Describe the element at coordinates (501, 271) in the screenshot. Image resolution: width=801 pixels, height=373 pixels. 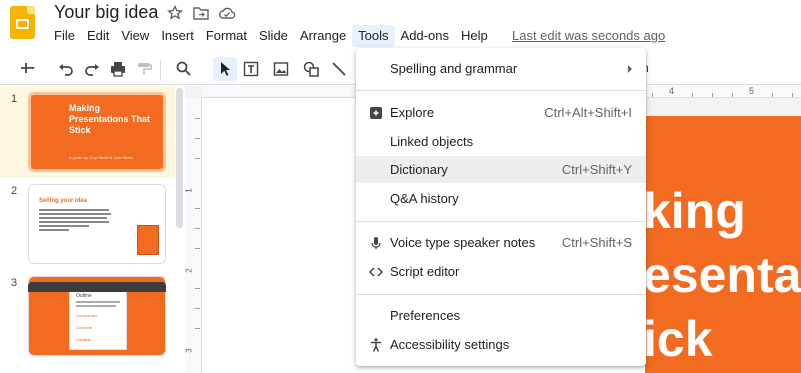
I see `menu-item-script-editor: Script editor` at that location.